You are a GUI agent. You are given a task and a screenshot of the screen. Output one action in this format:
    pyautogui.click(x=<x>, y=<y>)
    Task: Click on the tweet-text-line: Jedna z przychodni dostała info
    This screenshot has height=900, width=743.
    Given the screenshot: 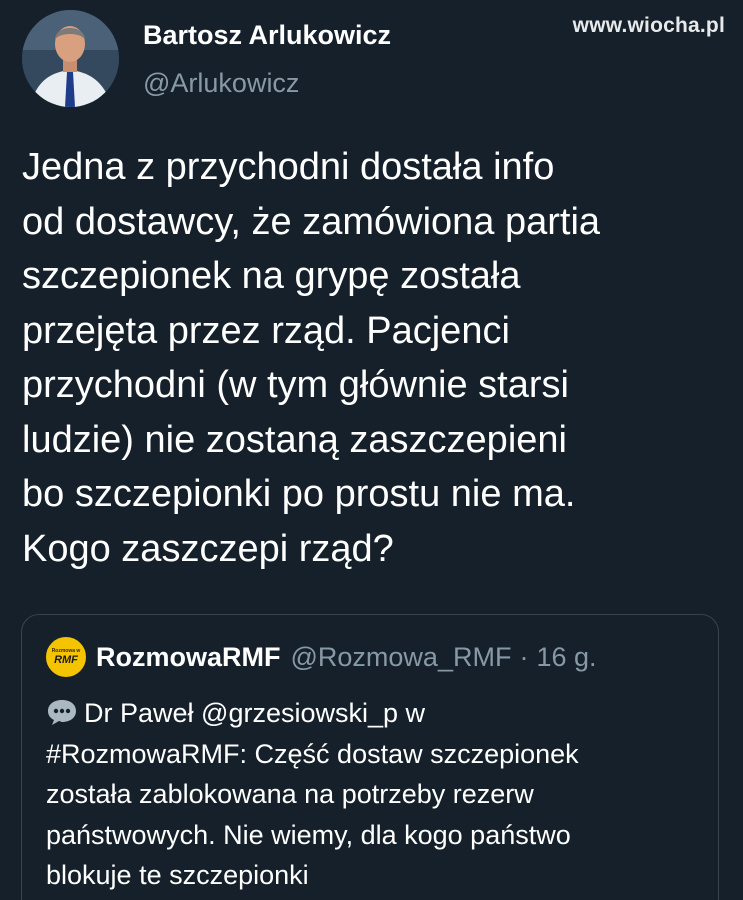 What is the action you would take?
    pyautogui.click(x=288, y=167)
    